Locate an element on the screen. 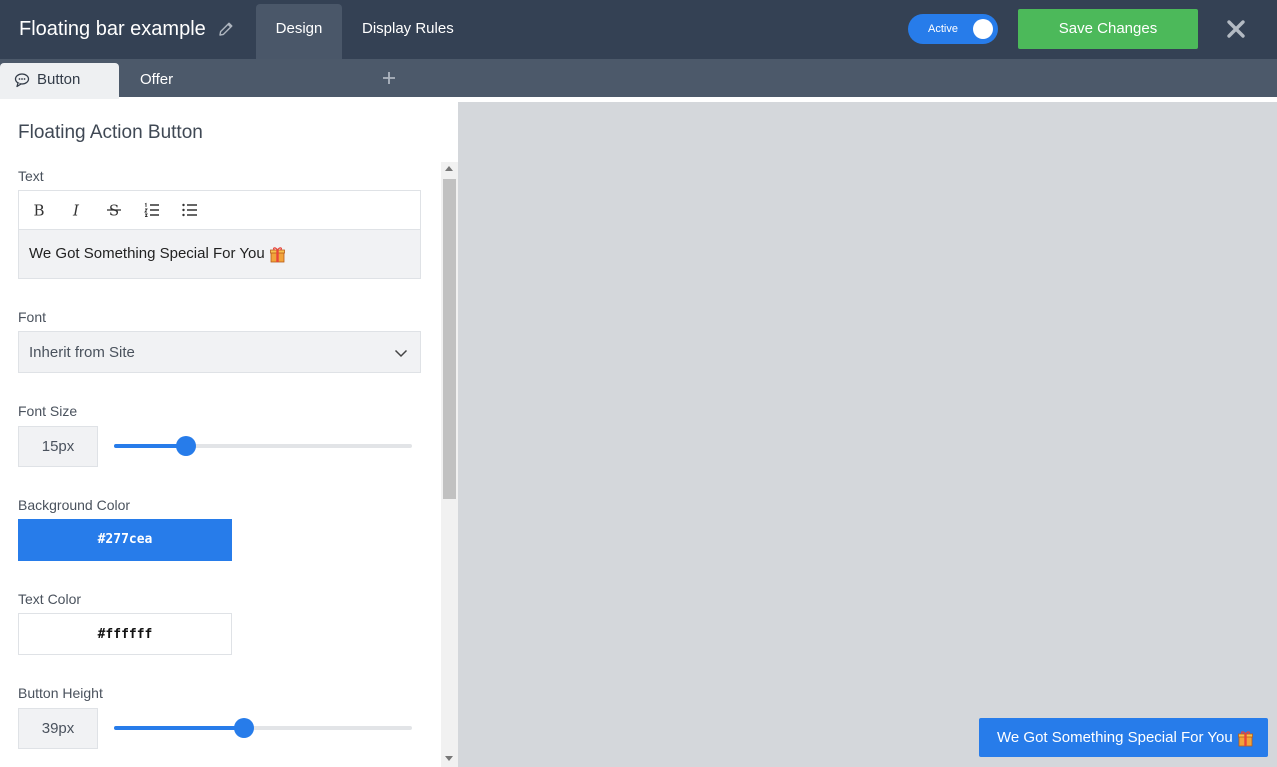  close-icon is located at coordinates (1236, 29).